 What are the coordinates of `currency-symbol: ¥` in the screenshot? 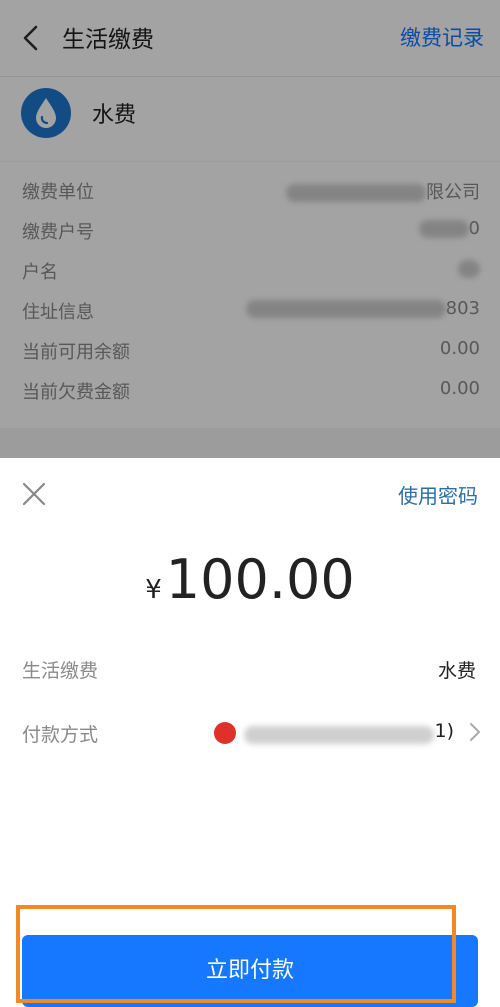 It's located at (153, 590).